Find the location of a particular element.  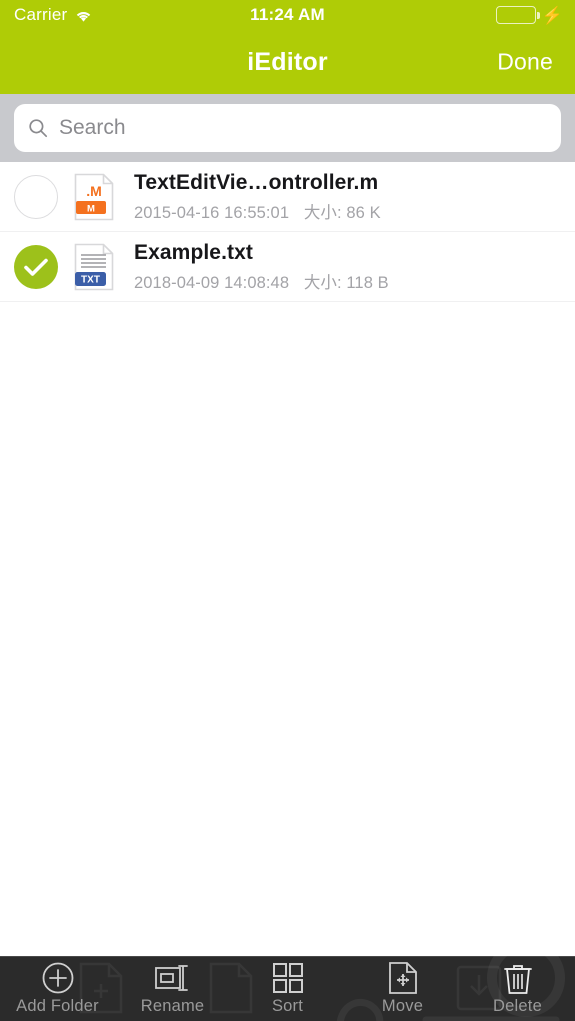

search-icon is located at coordinates (38, 128).